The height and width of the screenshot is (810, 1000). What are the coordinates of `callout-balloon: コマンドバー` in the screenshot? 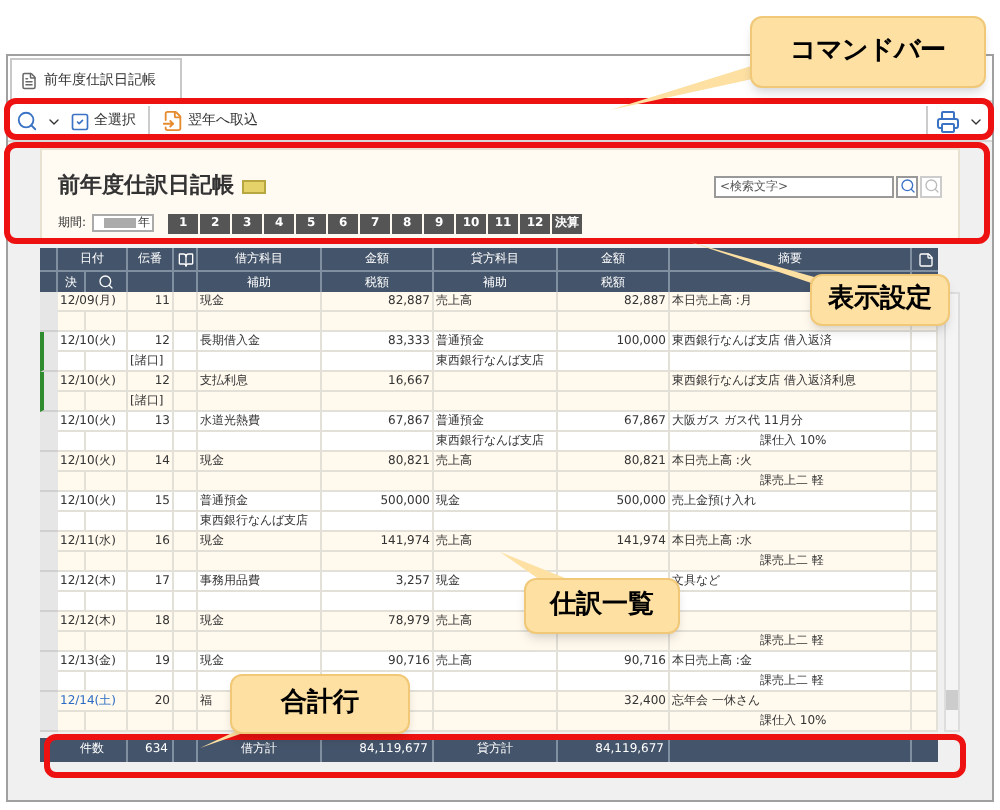 It's located at (868, 52).